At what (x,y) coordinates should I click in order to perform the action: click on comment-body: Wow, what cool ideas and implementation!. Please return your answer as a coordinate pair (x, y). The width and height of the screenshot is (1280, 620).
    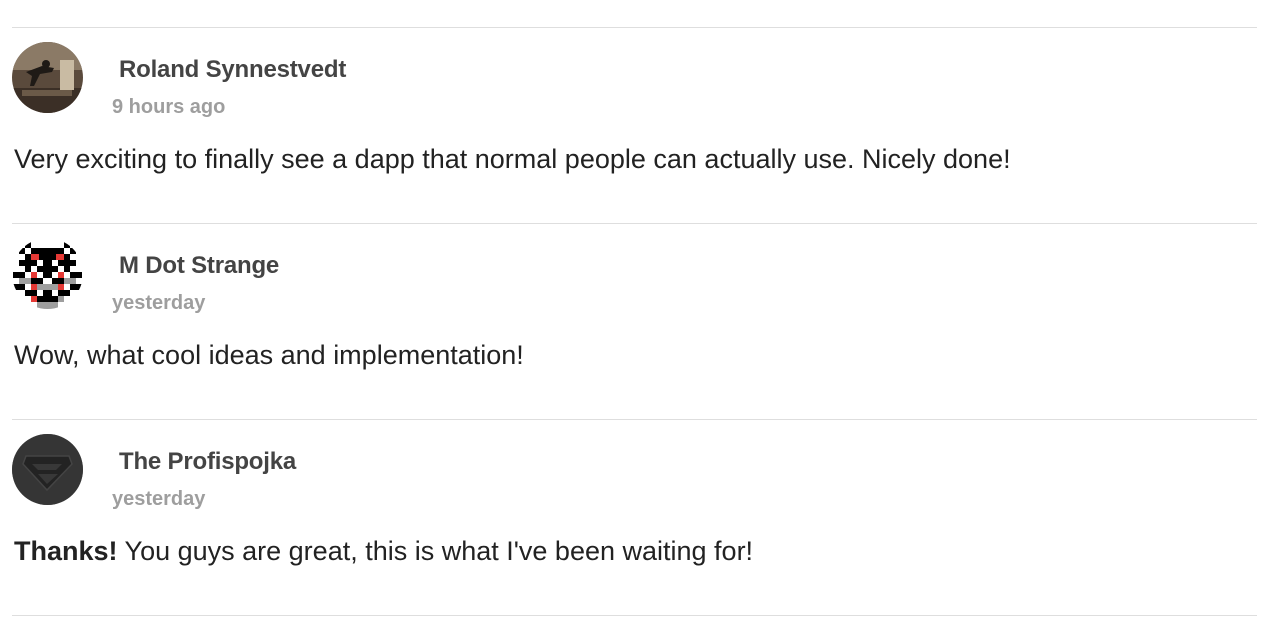
    Looking at the image, I should click on (269, 355).